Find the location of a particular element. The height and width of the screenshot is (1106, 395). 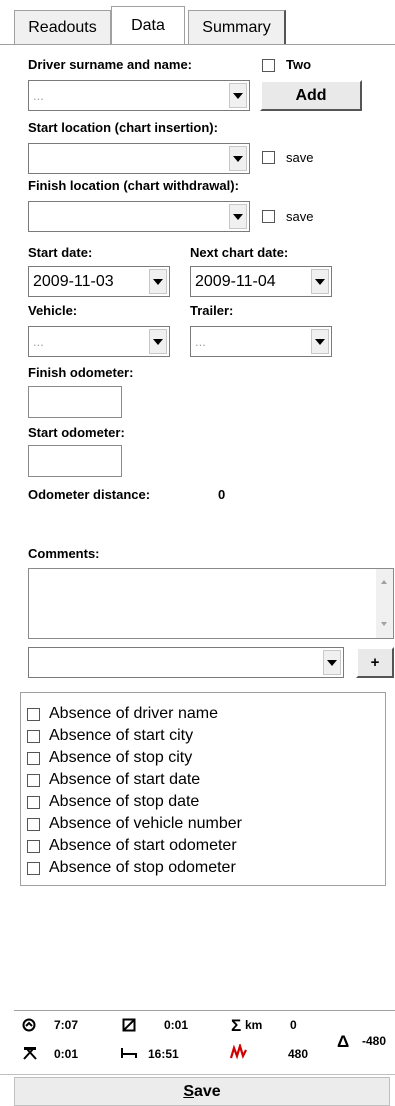

trailer-label: Trailer: is located at coordinates (212, 310).